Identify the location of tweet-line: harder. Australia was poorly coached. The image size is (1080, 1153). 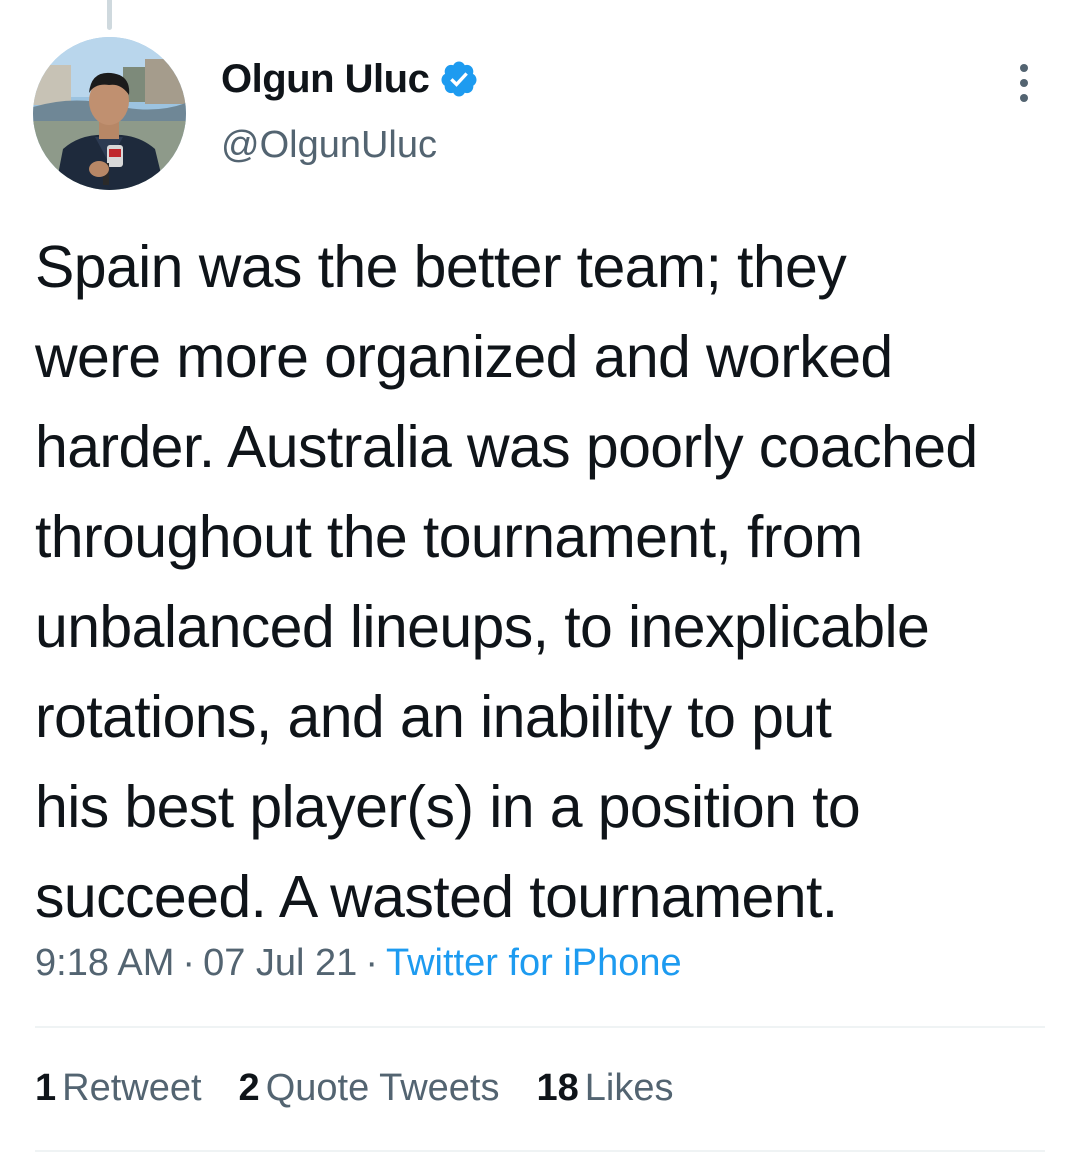
(506, 447).